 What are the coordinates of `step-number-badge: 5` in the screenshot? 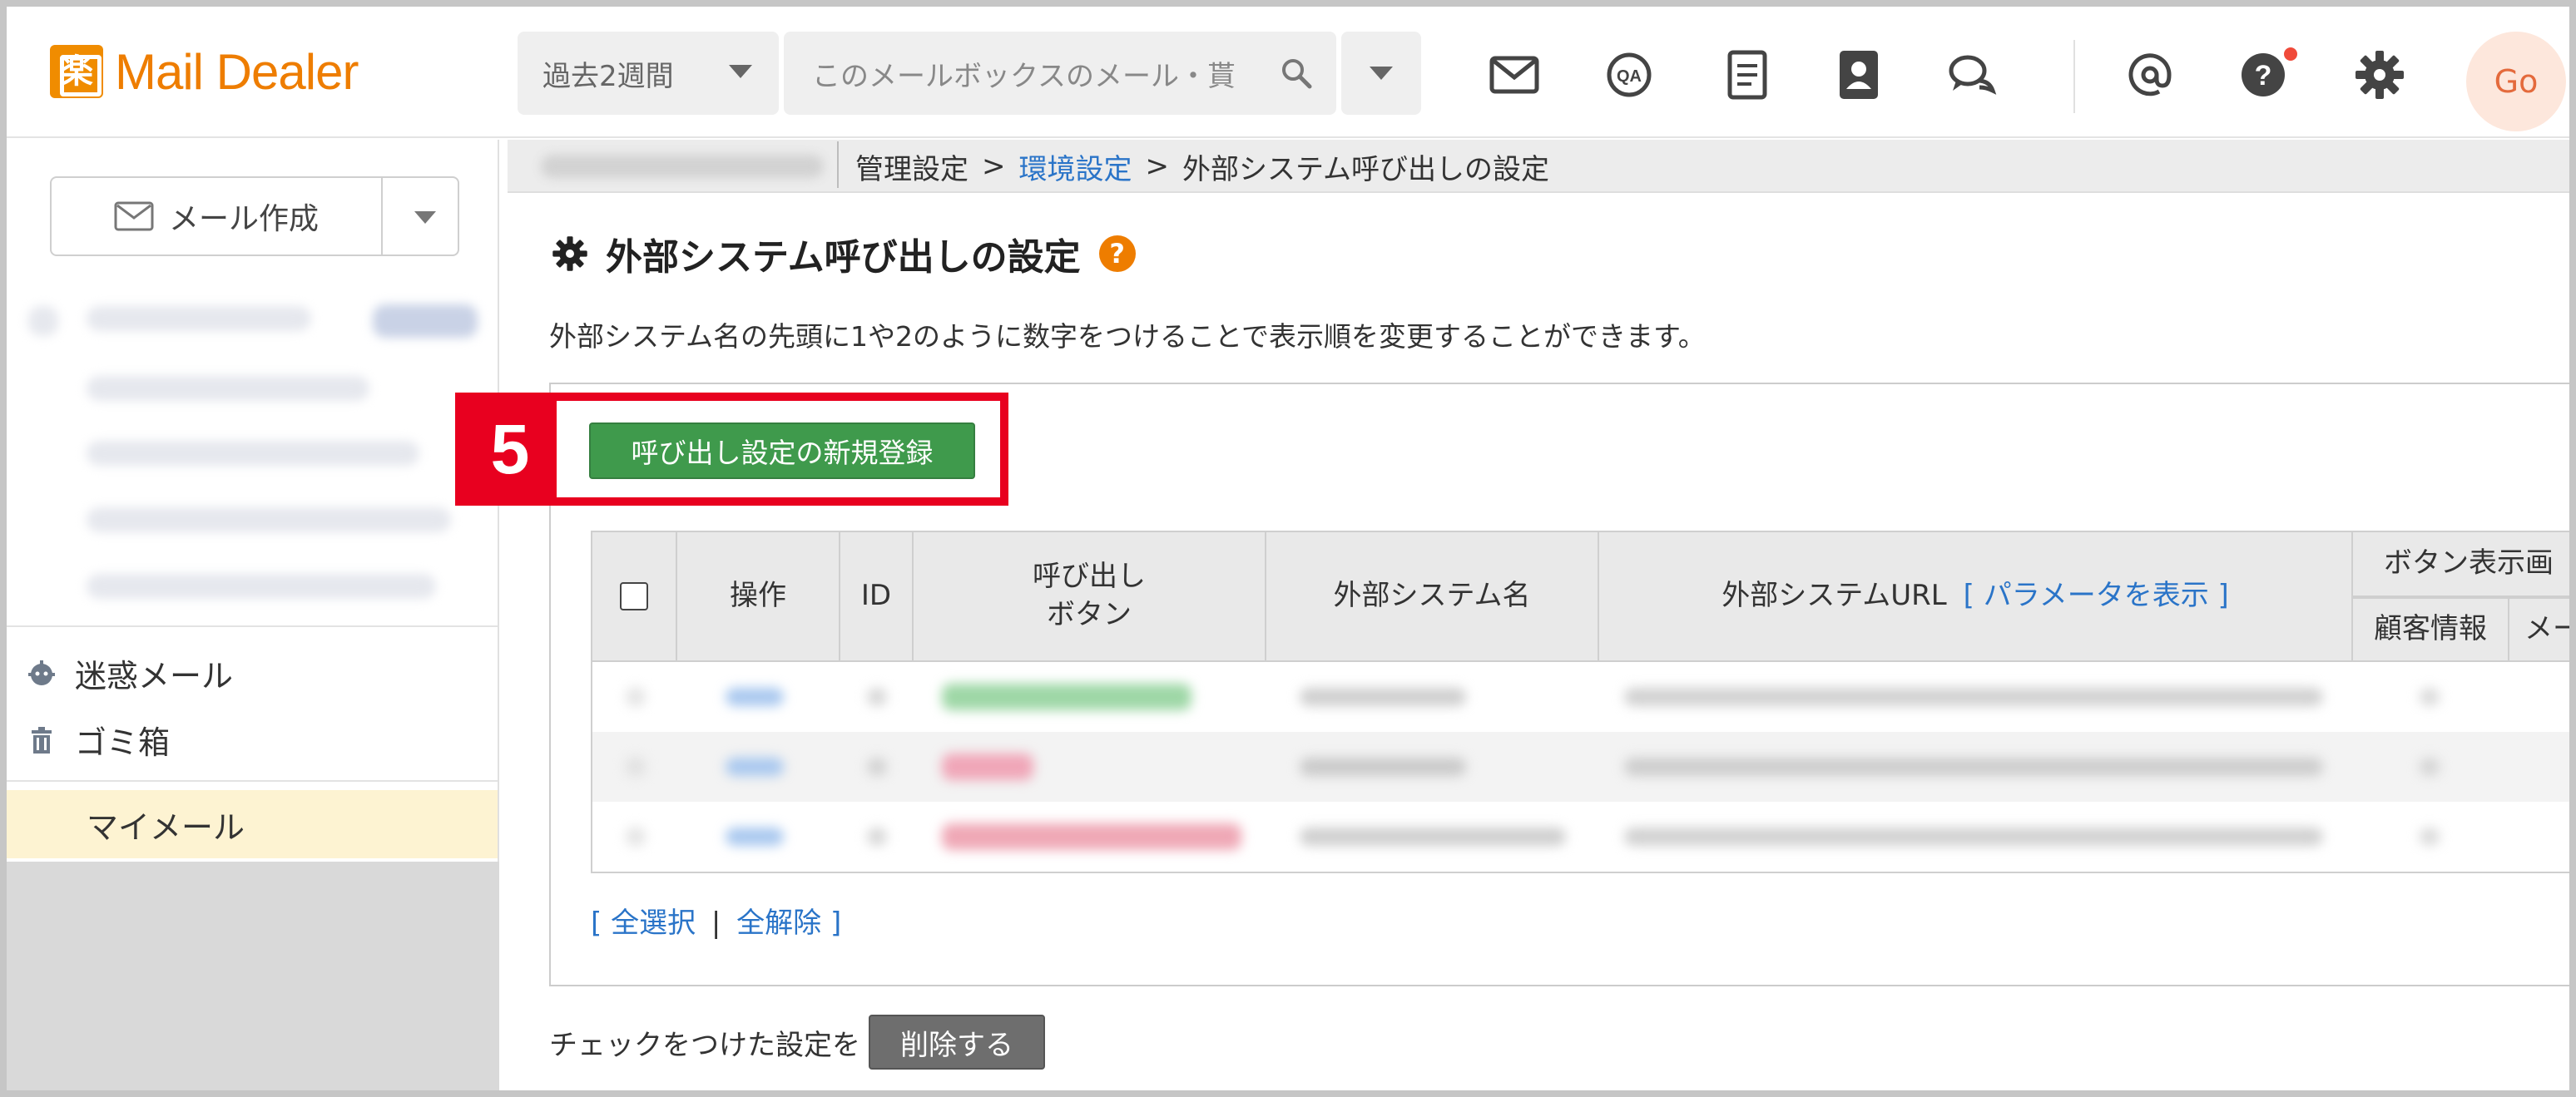 It's located at (510, 449).